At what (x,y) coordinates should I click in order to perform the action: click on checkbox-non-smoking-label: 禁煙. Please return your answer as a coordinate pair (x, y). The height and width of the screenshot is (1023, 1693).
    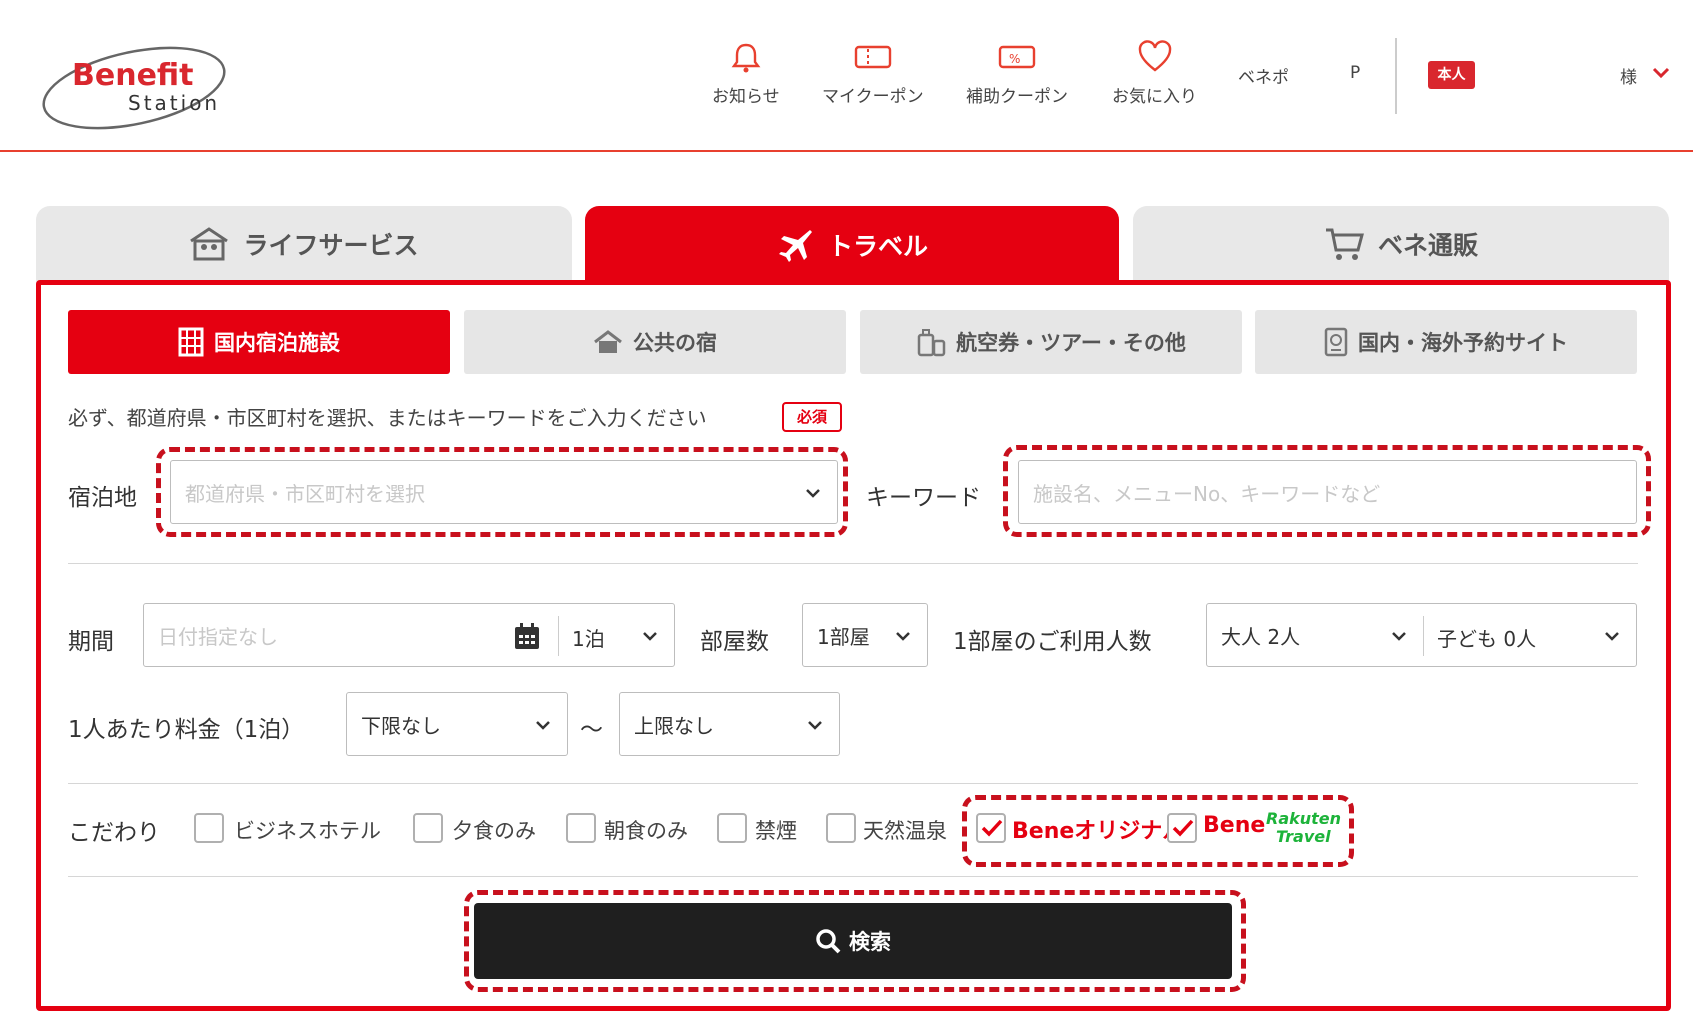
    Looking at the image, I should click on (776, 831).